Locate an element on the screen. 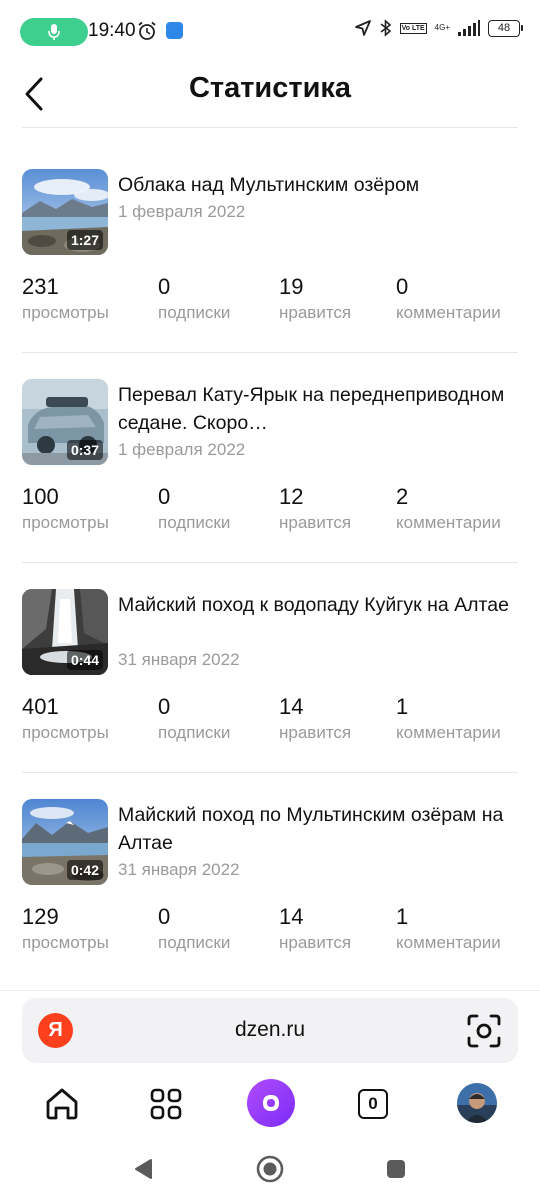  mic-indicator is located at coordinates (54, 32).